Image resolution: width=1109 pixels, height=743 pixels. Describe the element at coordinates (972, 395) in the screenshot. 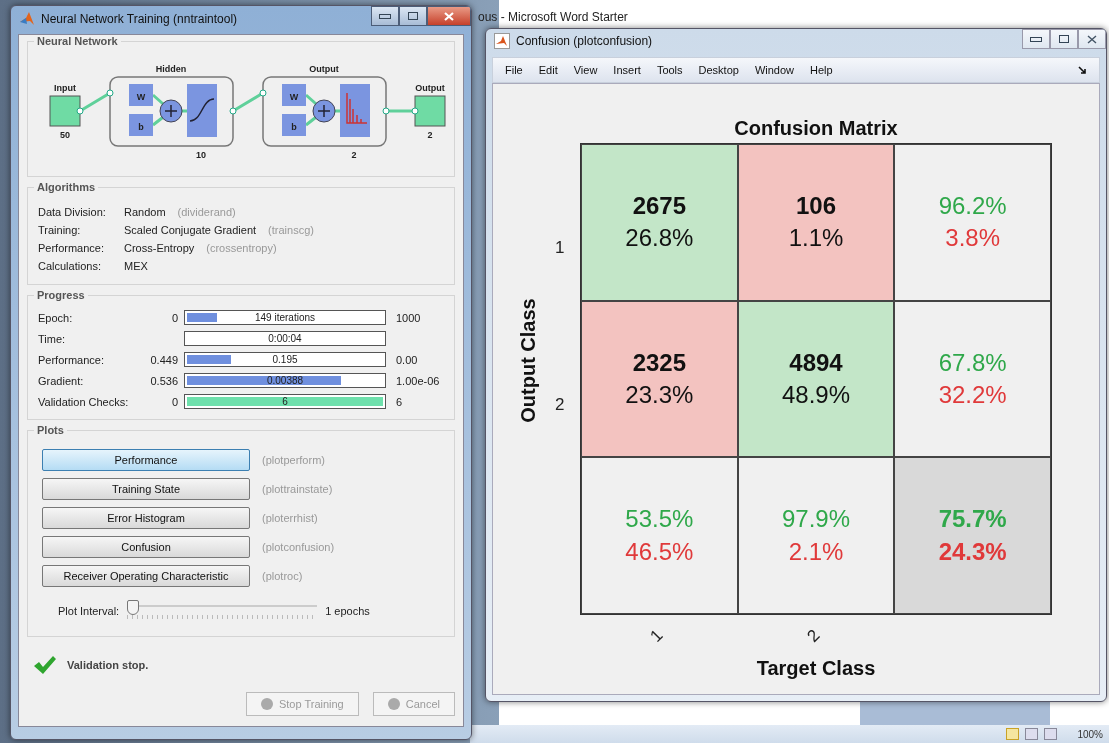

I see `cell-value: 32.2%` at that location.